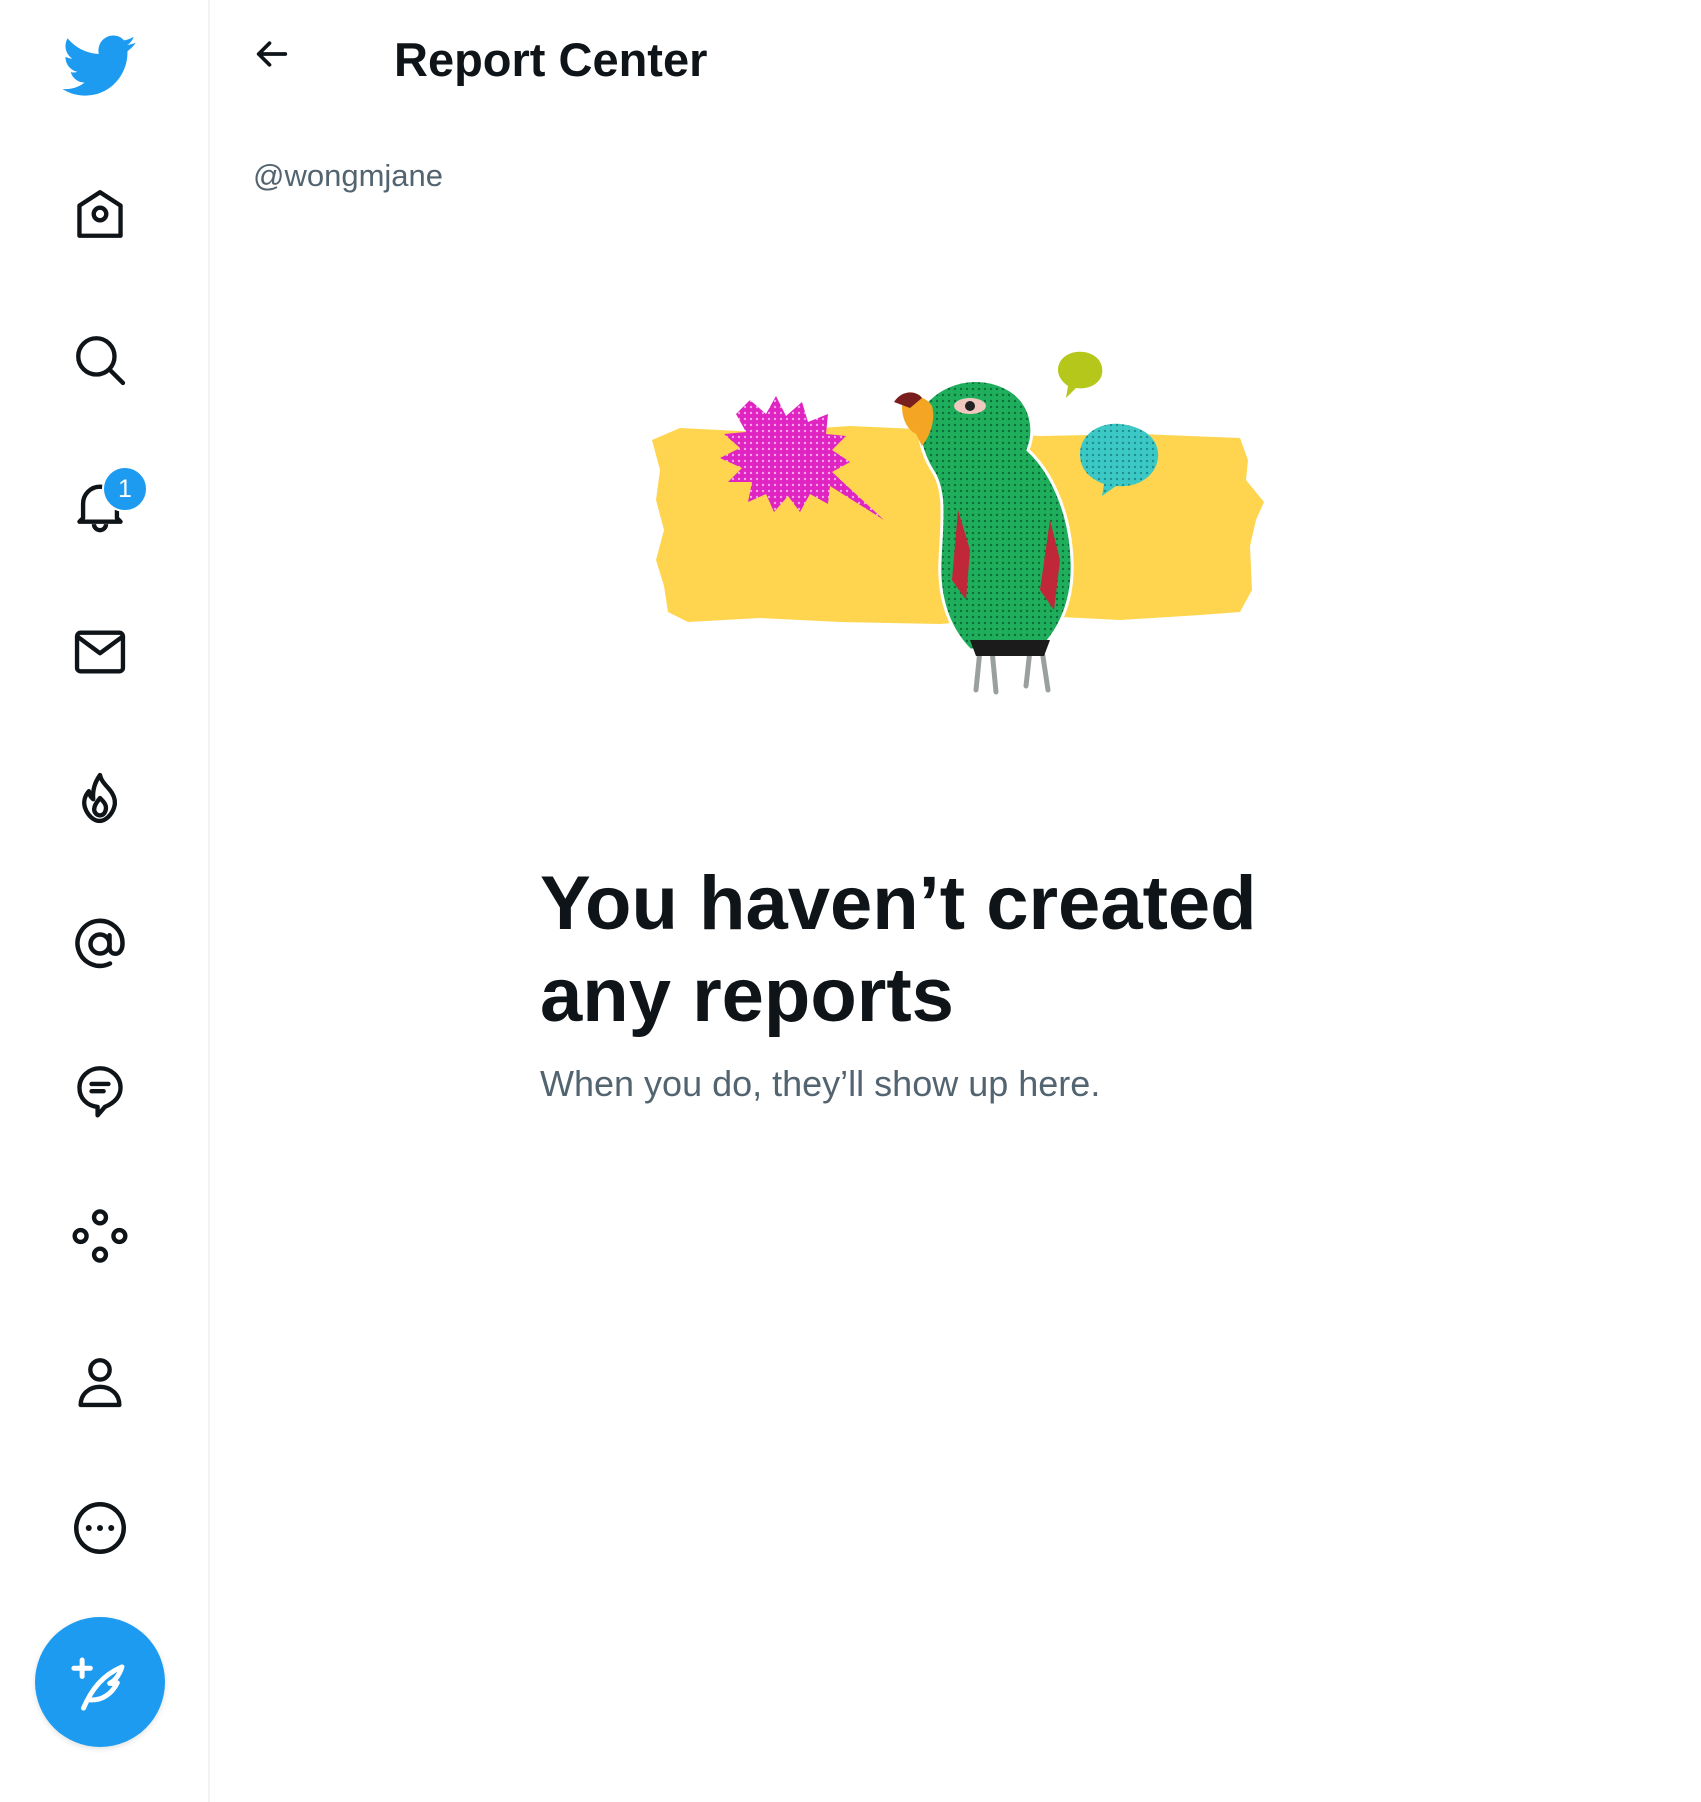 The width and height of the screenshot is (1701, 1802). What do you see at coordinates (960, 560) in the screenshot?
I see `parrot-illustration` at bounding box center [960, 560].